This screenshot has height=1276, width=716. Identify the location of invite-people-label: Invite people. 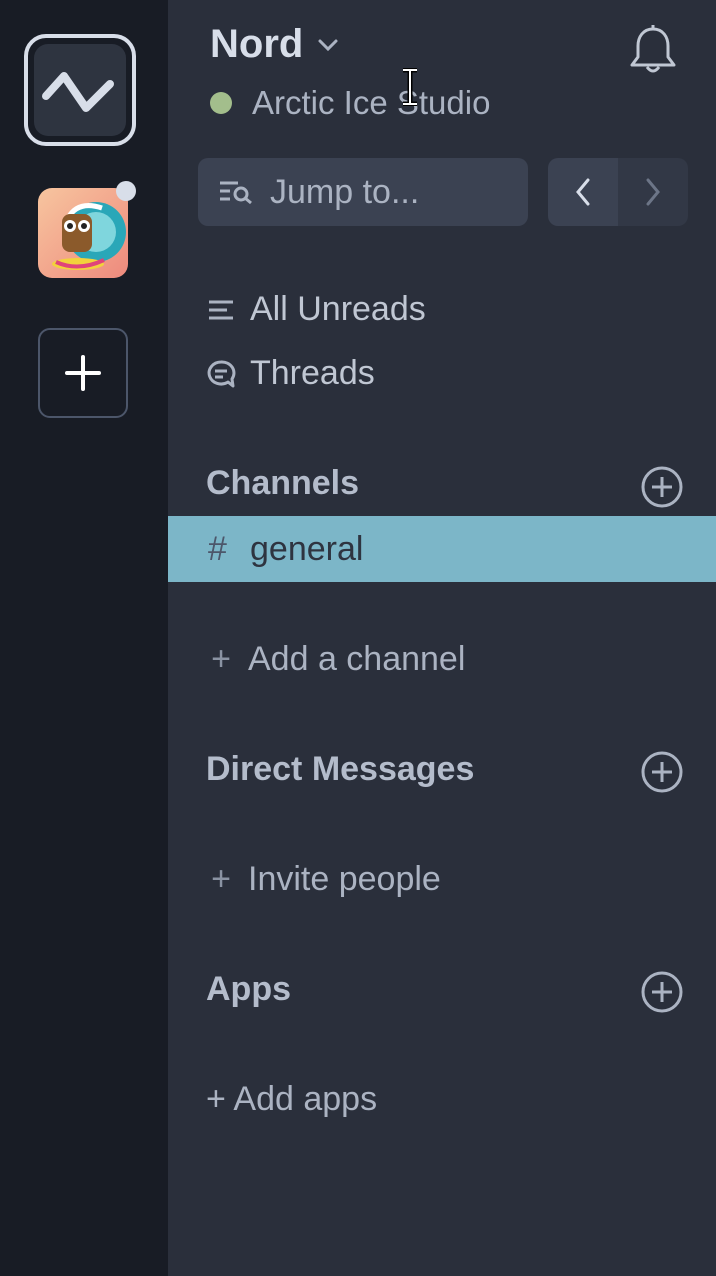
(344, 879).